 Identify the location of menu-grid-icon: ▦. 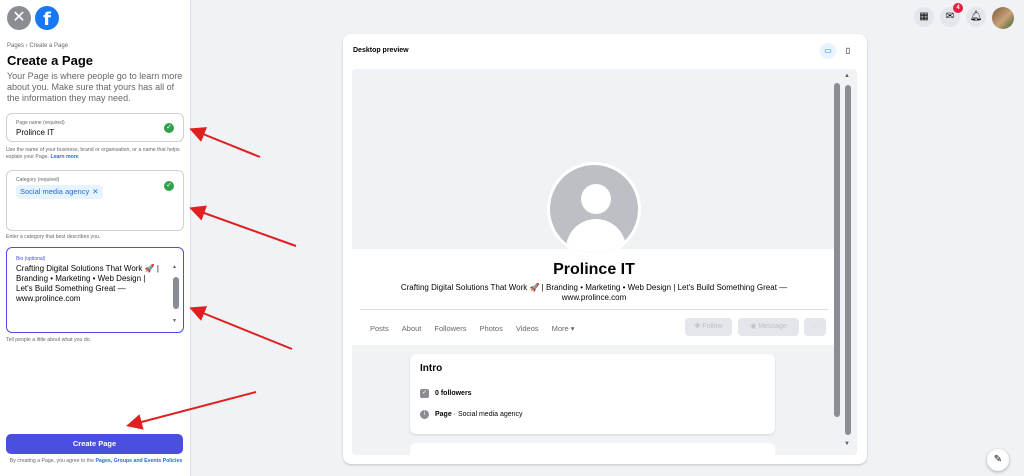
(924, 17).